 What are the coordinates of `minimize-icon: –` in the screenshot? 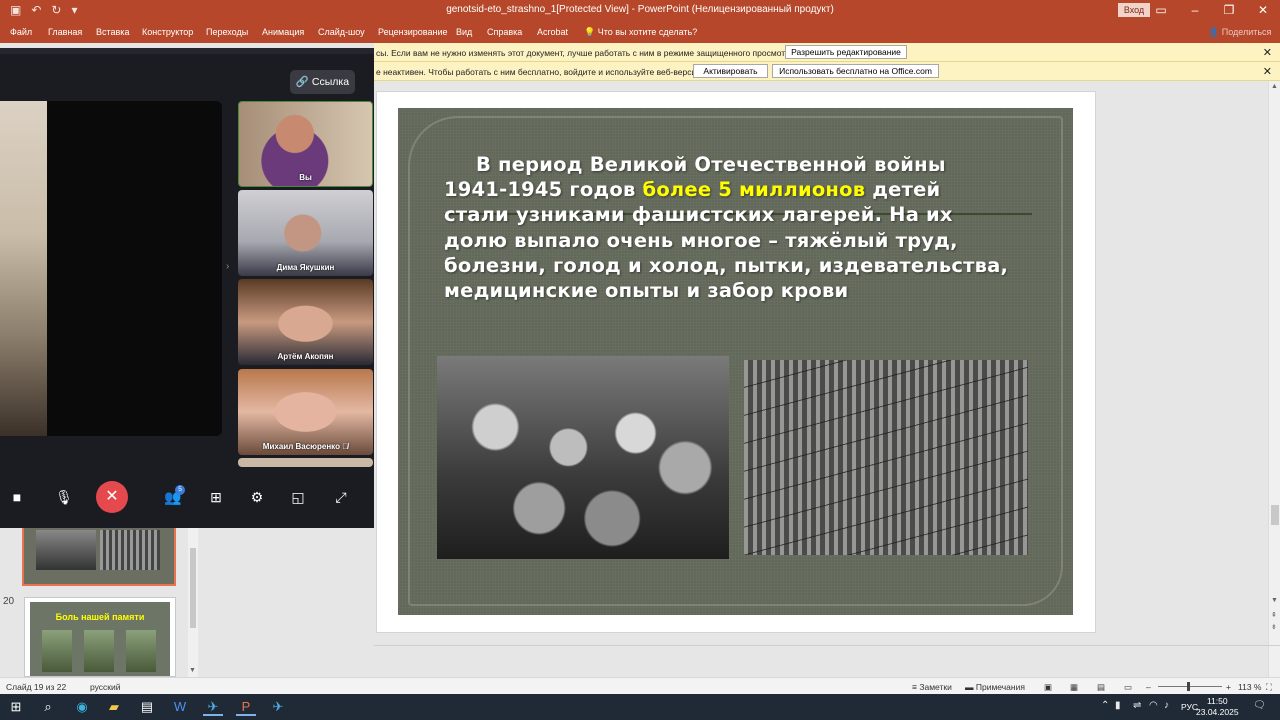 It's located at (1195, 11).